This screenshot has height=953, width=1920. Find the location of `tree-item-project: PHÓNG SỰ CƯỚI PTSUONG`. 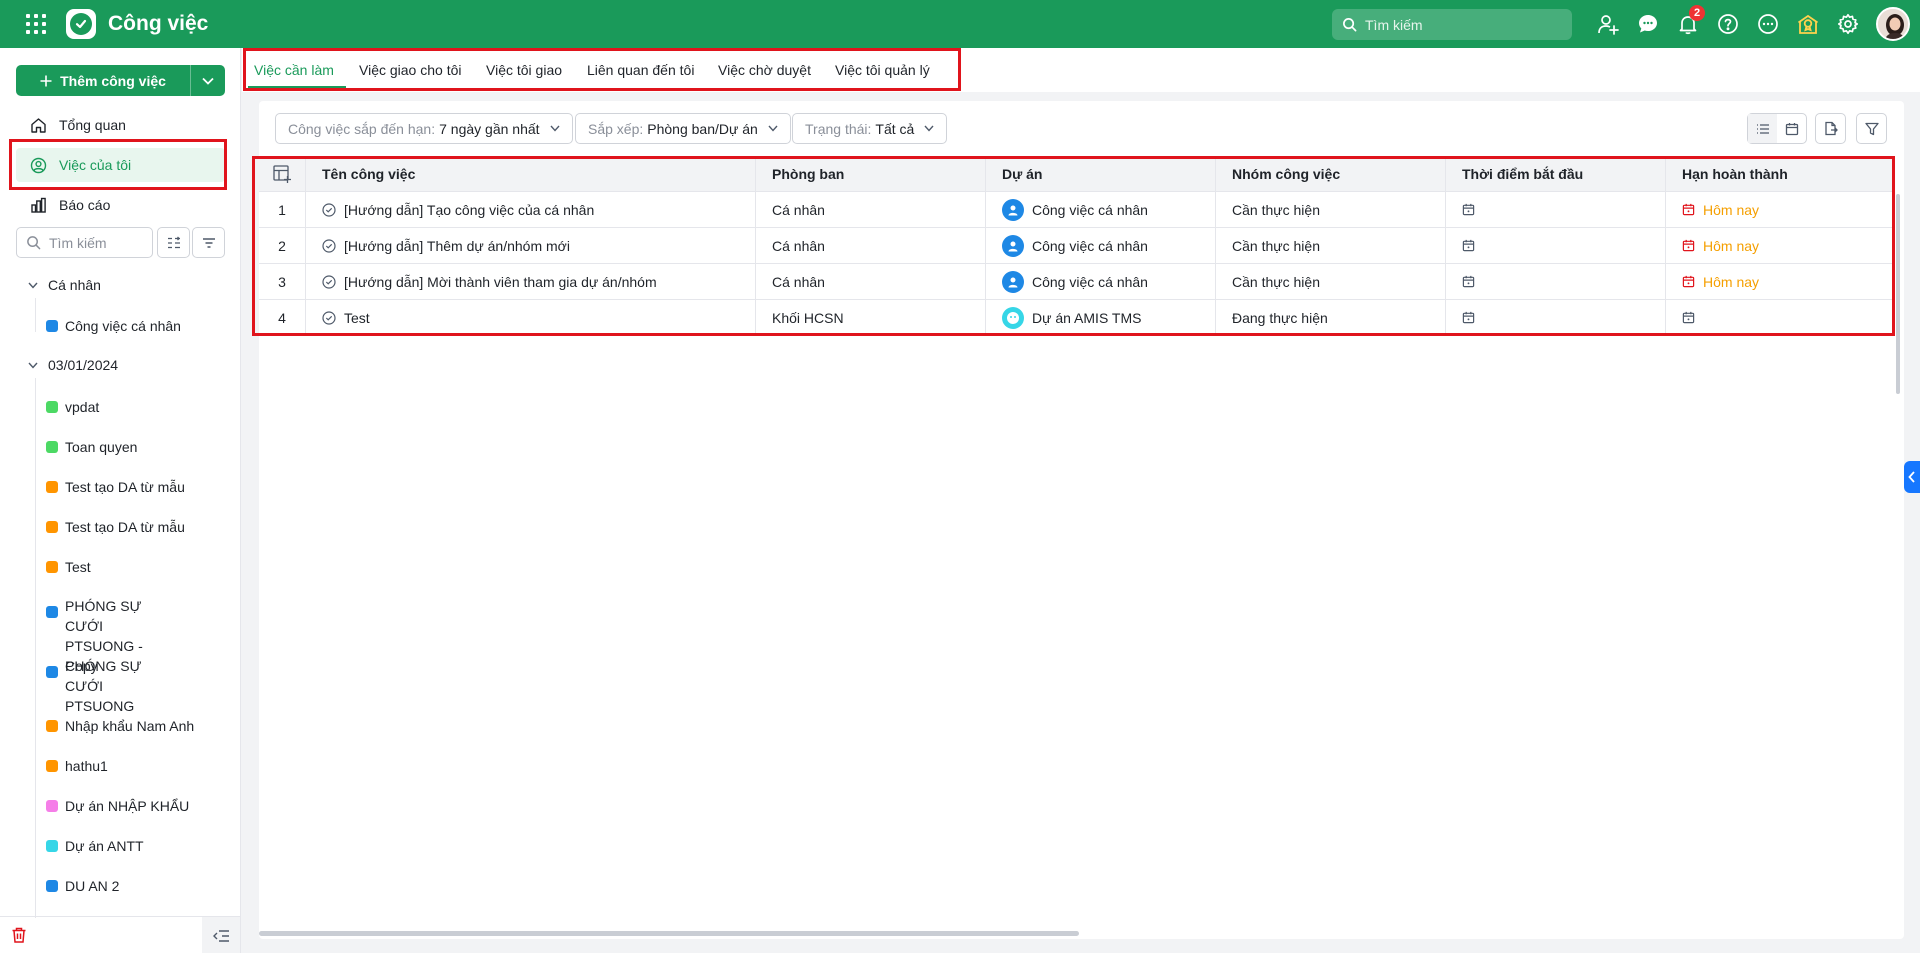

tree-item-project: PHÓNG SỰ CƯỚI PTSUONG is located at coordinates (106, 686).